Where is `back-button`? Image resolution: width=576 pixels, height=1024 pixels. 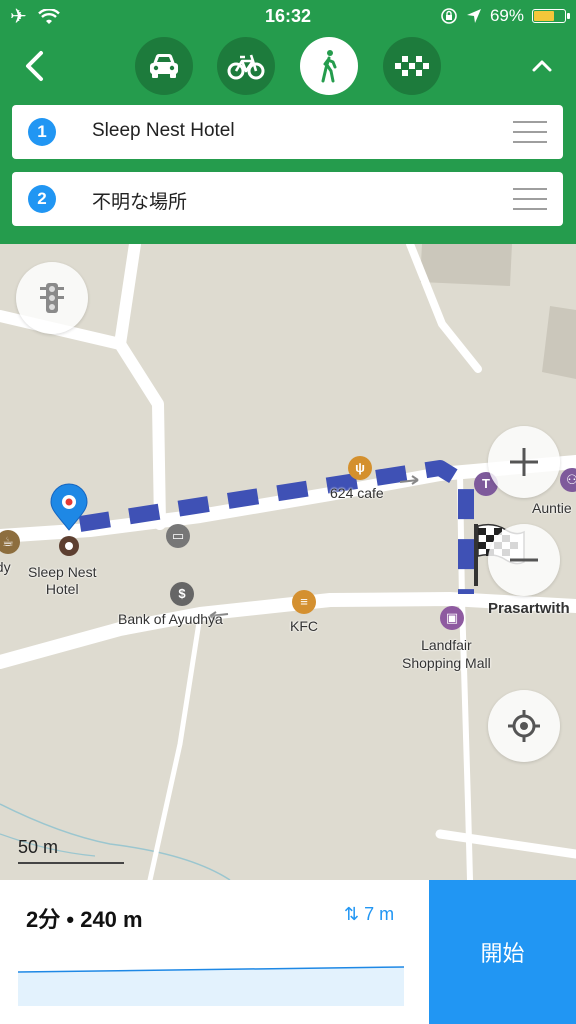 back-button is located at coordinates (34, 66).